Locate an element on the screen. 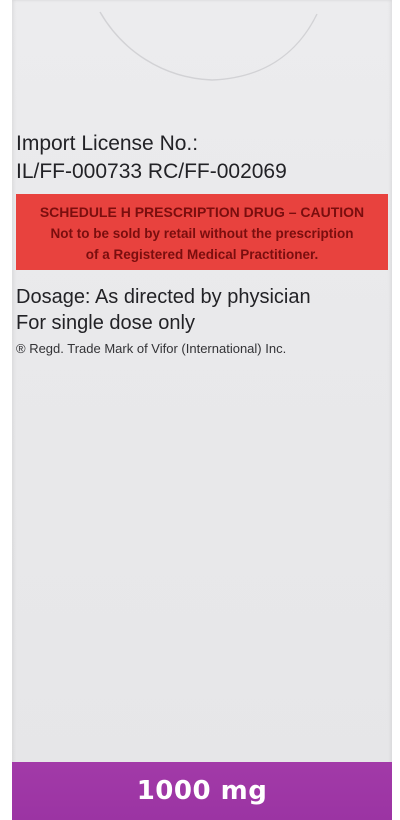  dosage-instruction: Dosage: As directed by physician is located at coordinates (163, 297).